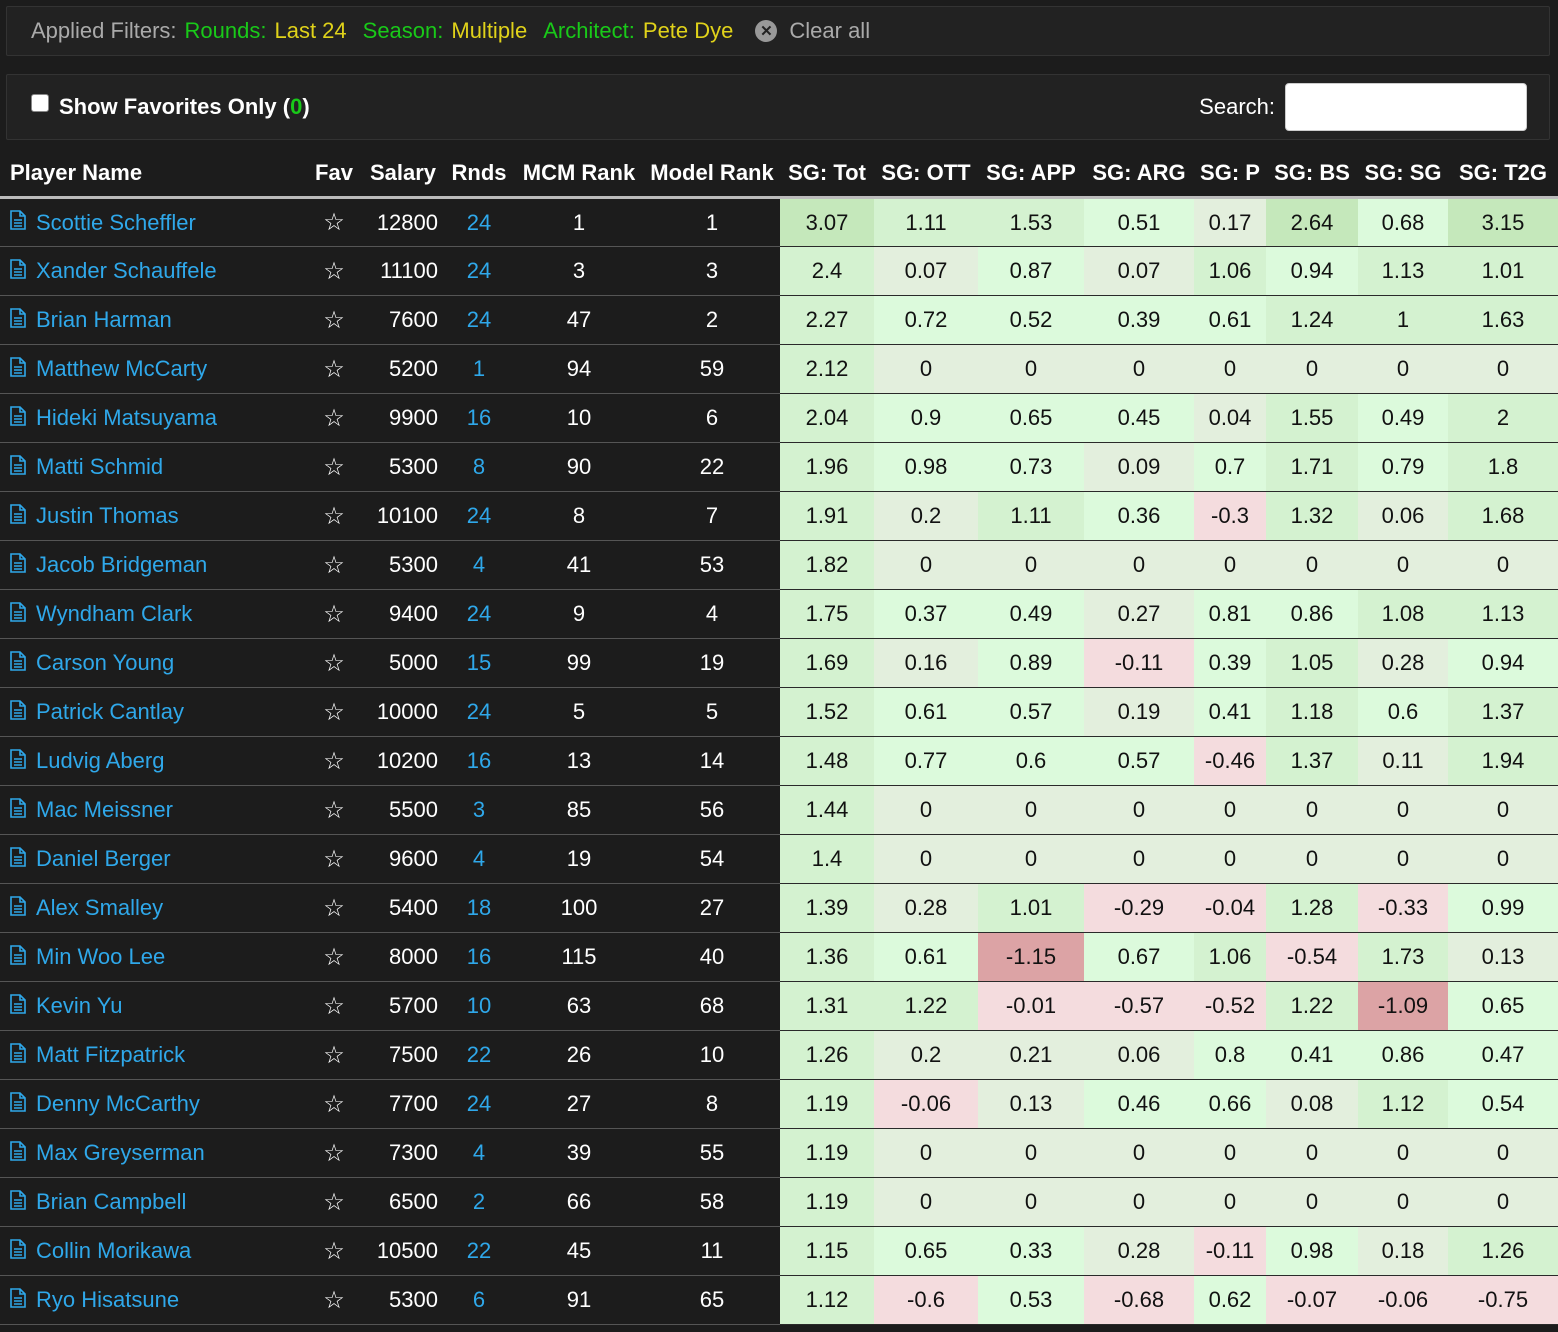  What do you see at coordinates (100, 761) in the screenshot?
I see `player-name-link: Ludvig Aberg` at bounding box center [100, 761].